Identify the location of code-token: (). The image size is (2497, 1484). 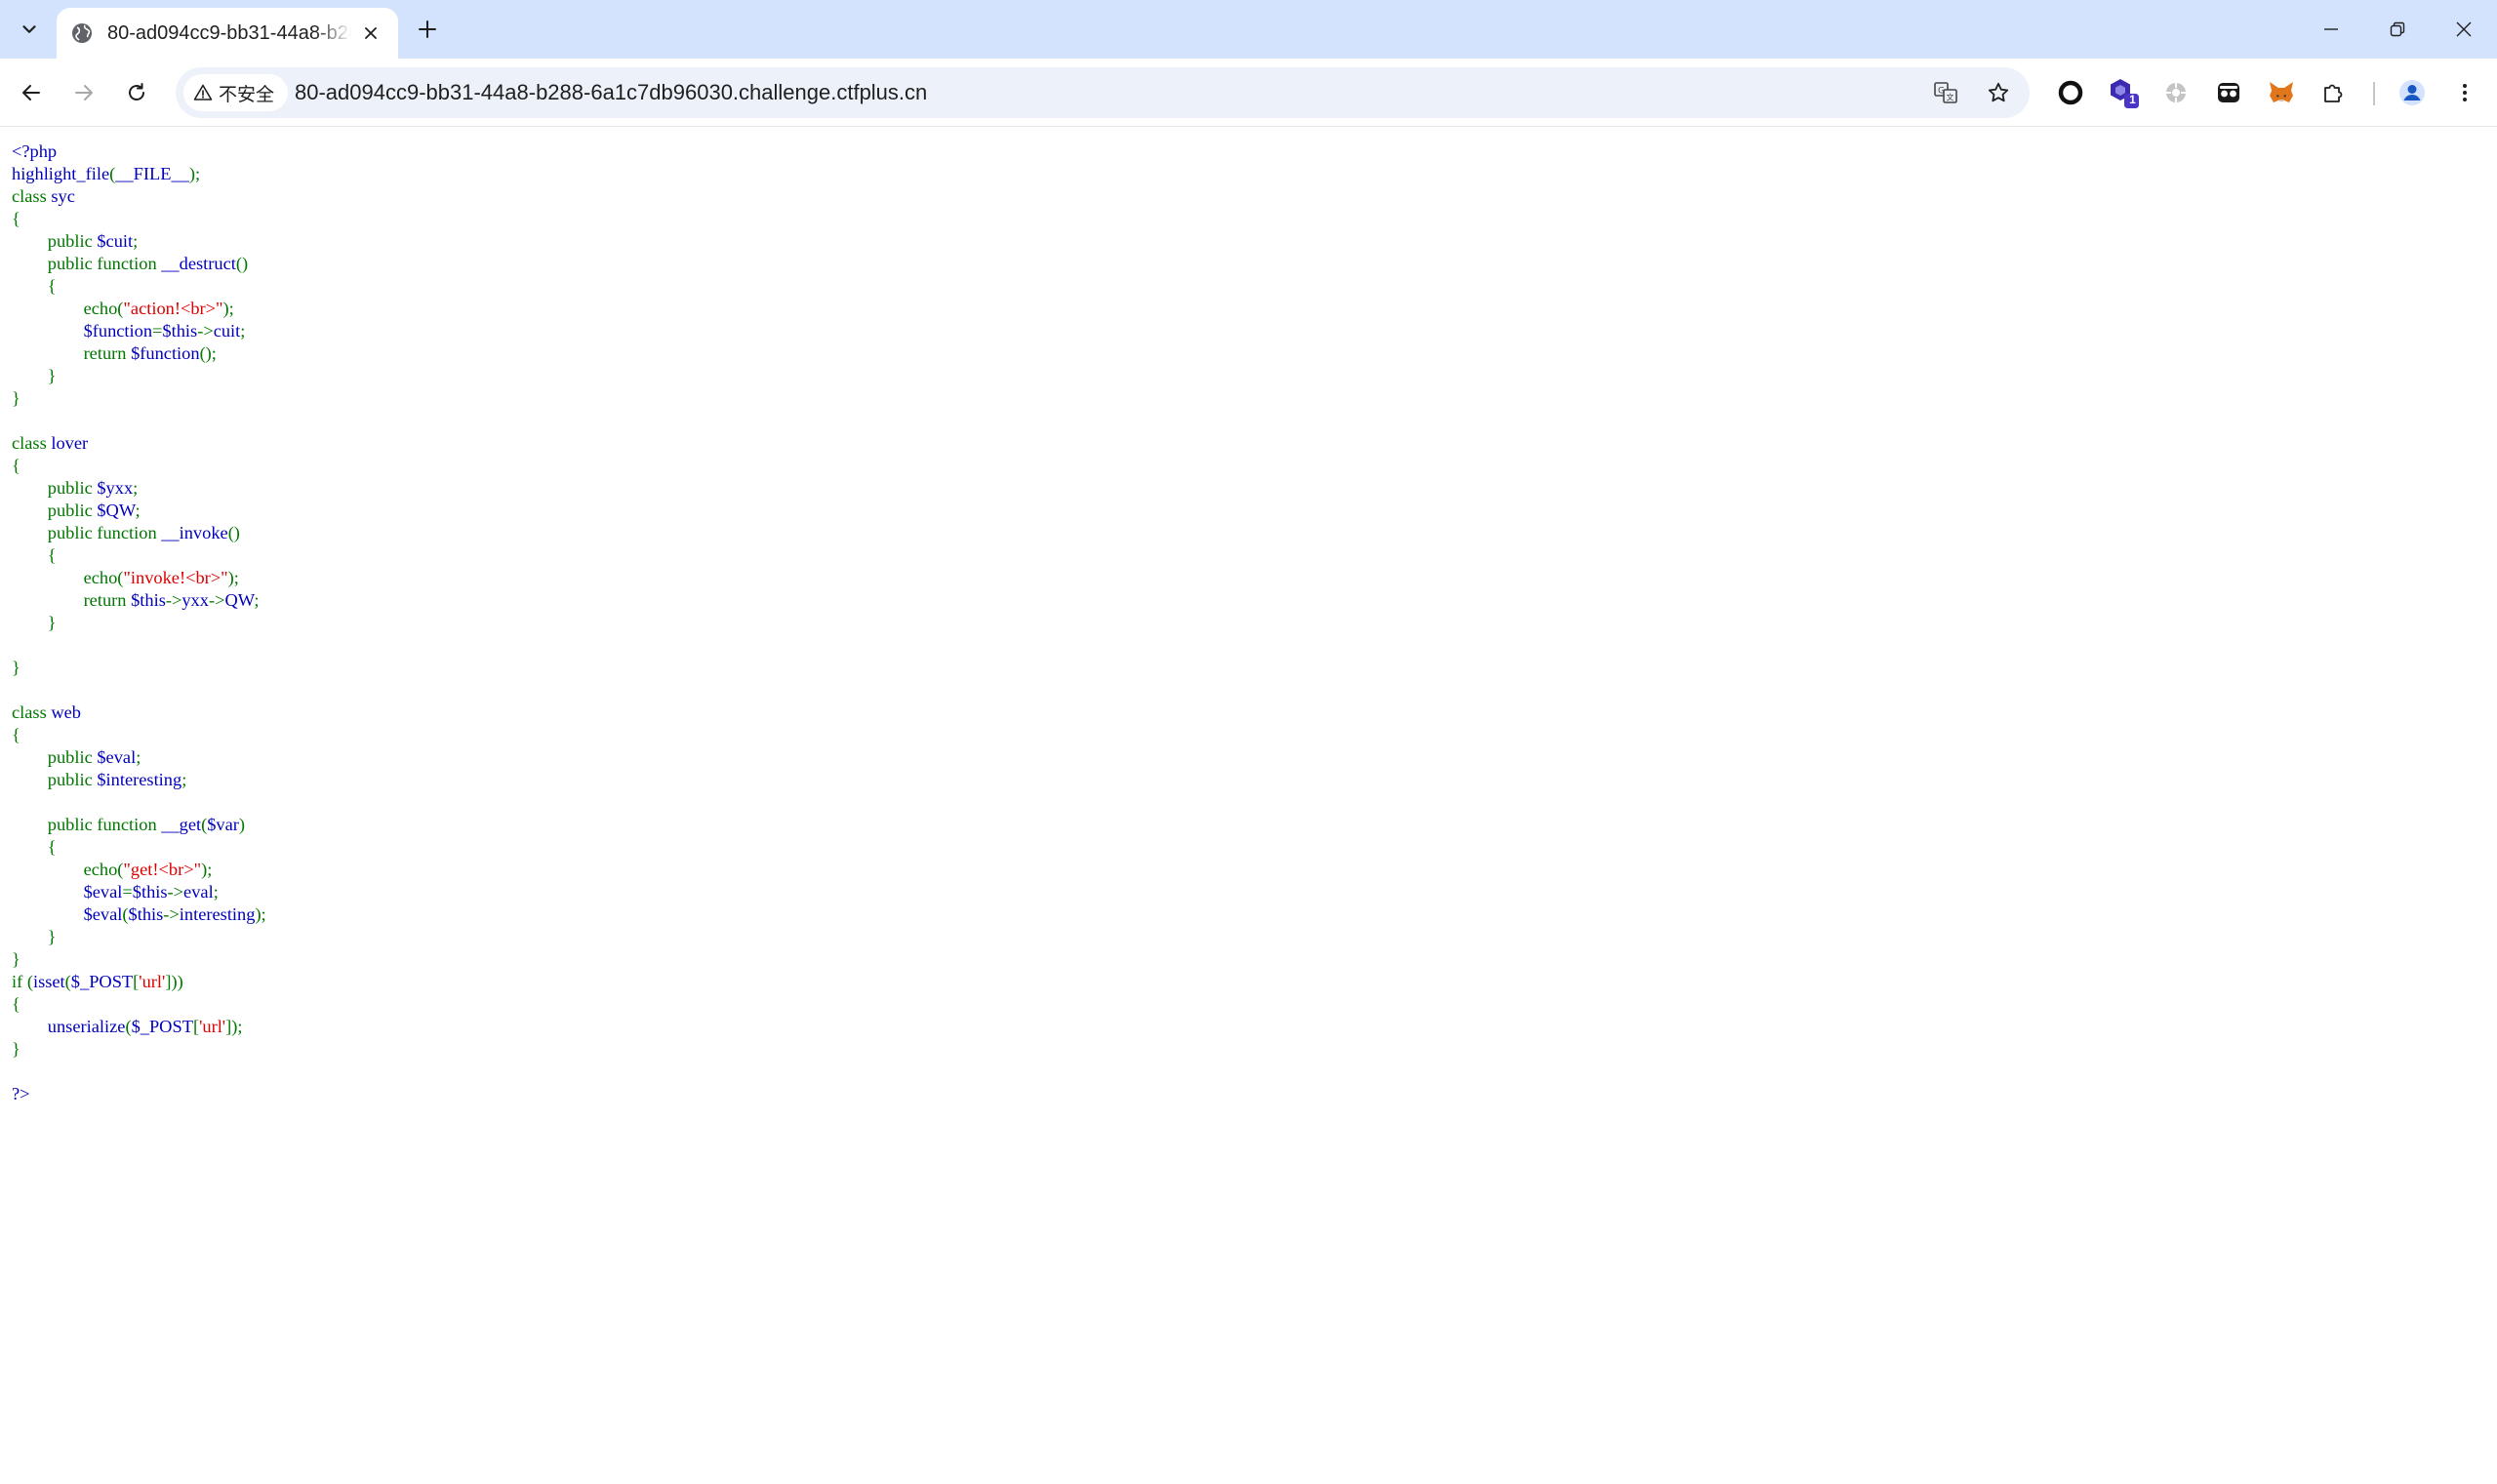
(242, 263).